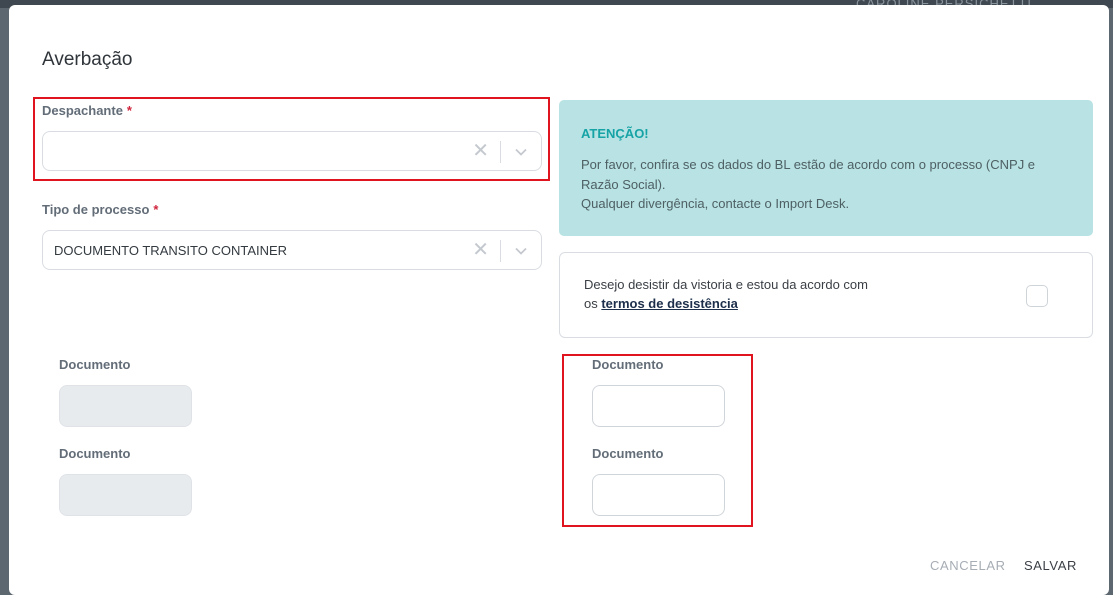 This screenshot has width=1113, height=595. Describe the element at coordinates (292, 250) in the screenshot. I see `tipo-processo-select: DOCUMENTO TRANSITO CONTAINER ✕` at that location.